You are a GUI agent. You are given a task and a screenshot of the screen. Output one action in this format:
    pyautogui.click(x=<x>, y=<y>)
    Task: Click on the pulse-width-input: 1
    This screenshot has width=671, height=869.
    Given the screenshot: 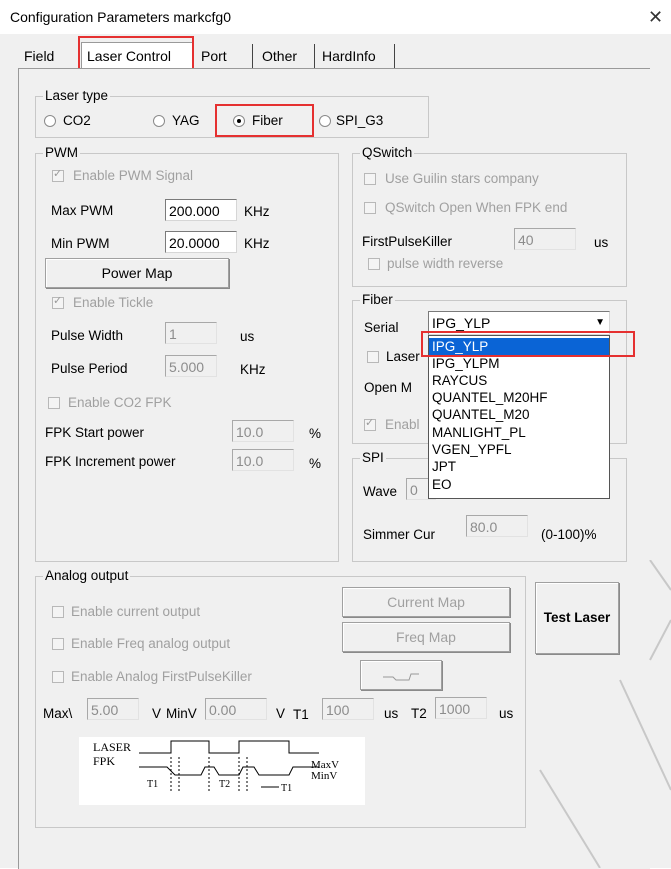 What is the action you would take?
    pyautogui.click(x=191, y=333)
    